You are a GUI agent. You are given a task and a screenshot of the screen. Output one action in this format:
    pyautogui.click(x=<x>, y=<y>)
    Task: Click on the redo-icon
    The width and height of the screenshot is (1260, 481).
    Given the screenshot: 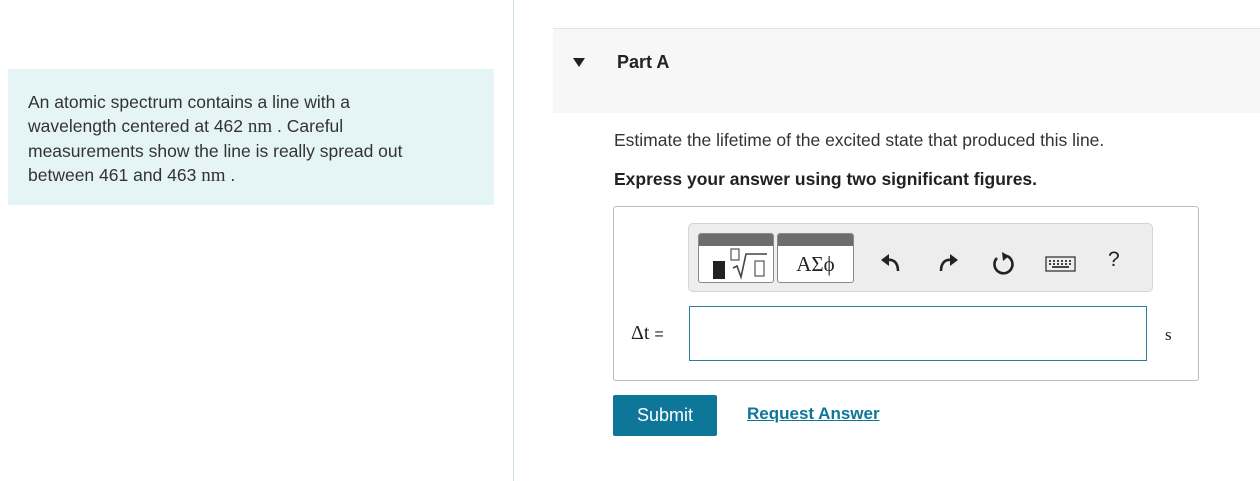 What is the action you would take?
    pyautogui.click(x=948, y=263)
    